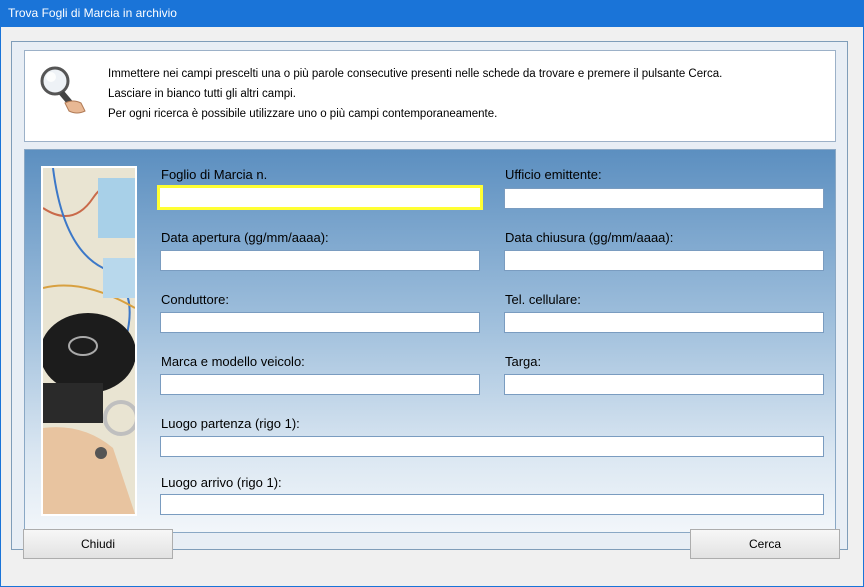 Image resolution: width=864 pixels, height=587 pixels. I want to click on data-chiusura-input, so click(664, 260).